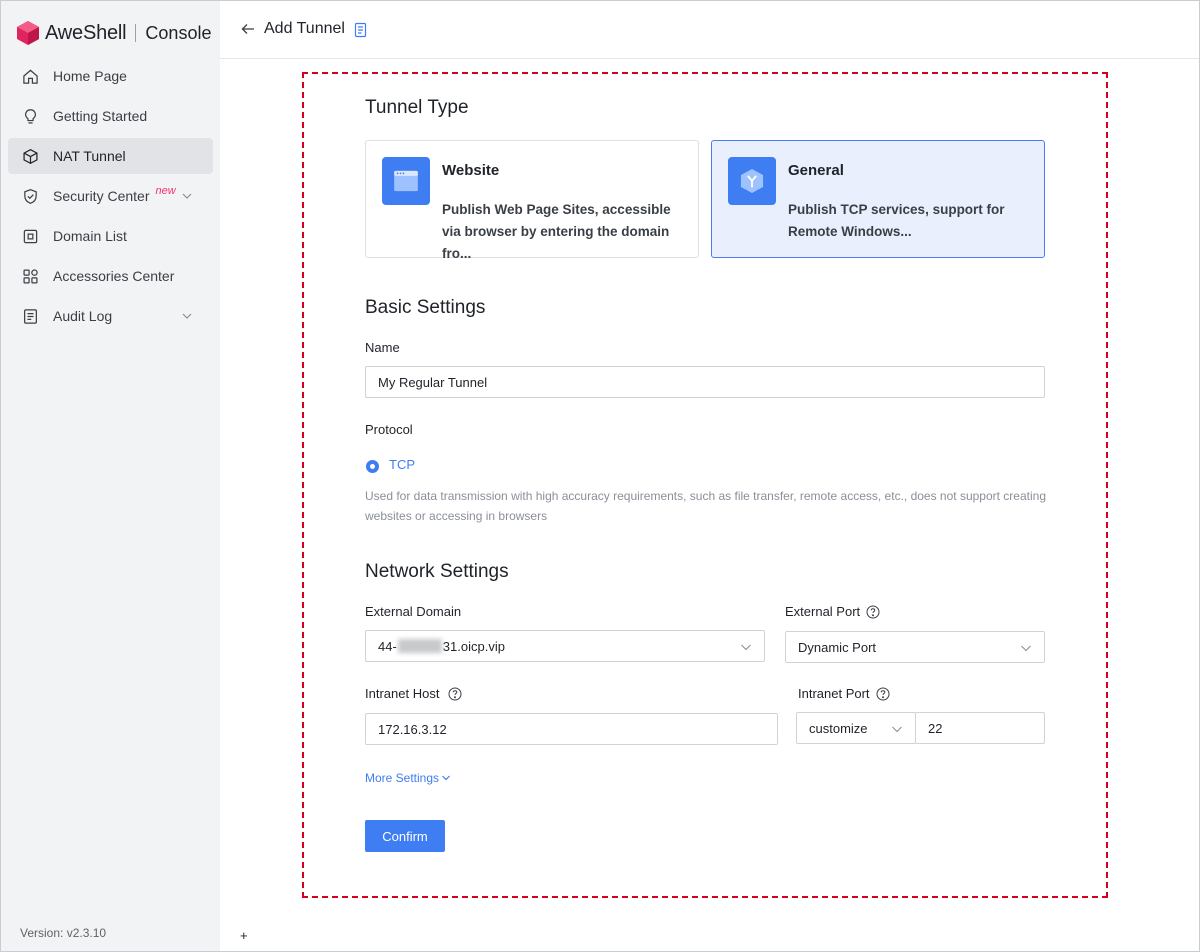 This screenshot has height=952, width=1200. What do you see at coordinates (834, 693) in the screenshot?
I see `intranet-port-label-text: Intranet Port` at bounding box center [834, 693].